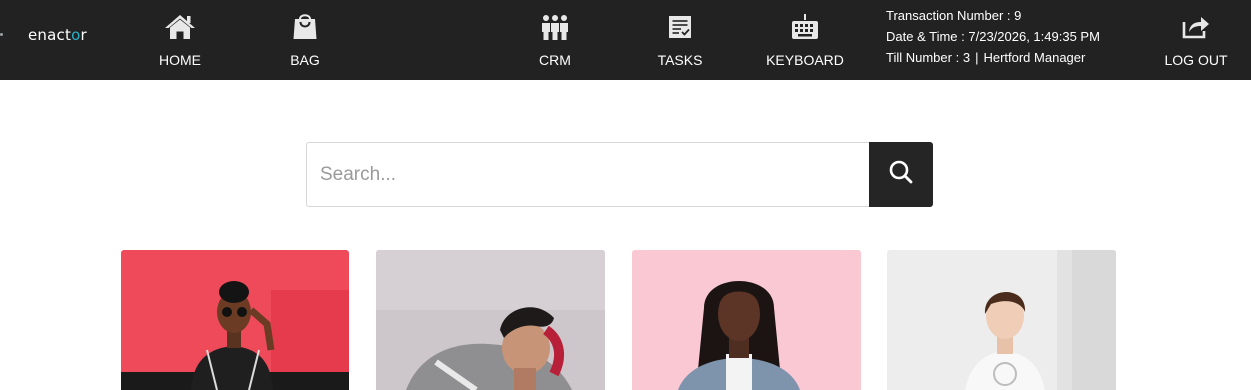 This screenshot has height=390, width=1251. What do you see at coordinates (555, 27) in the screenshot?
I see `people-icon` at bounding box center [555, 27].